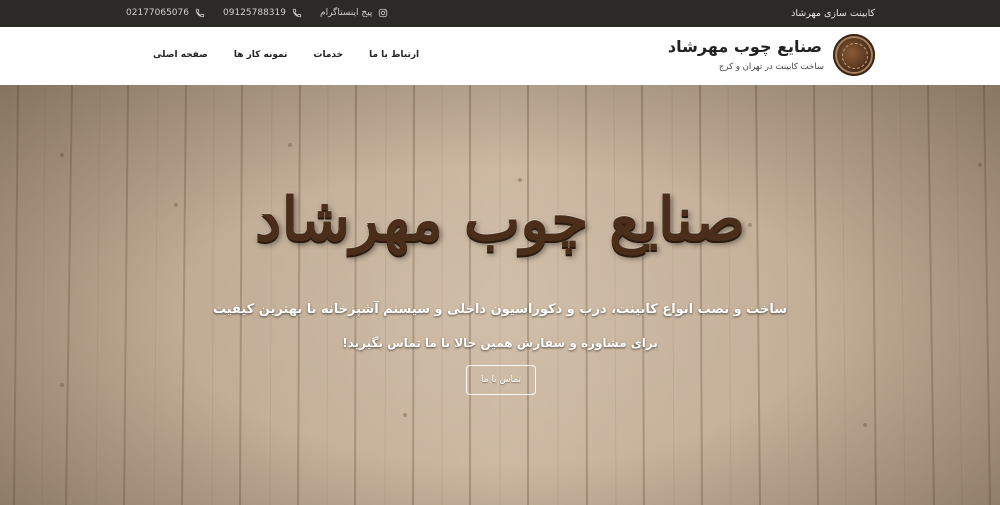 The image size is (1000, 505). Describe the element at coordinates (854, 55) in the screenshot. I see `logo-image` at that location.